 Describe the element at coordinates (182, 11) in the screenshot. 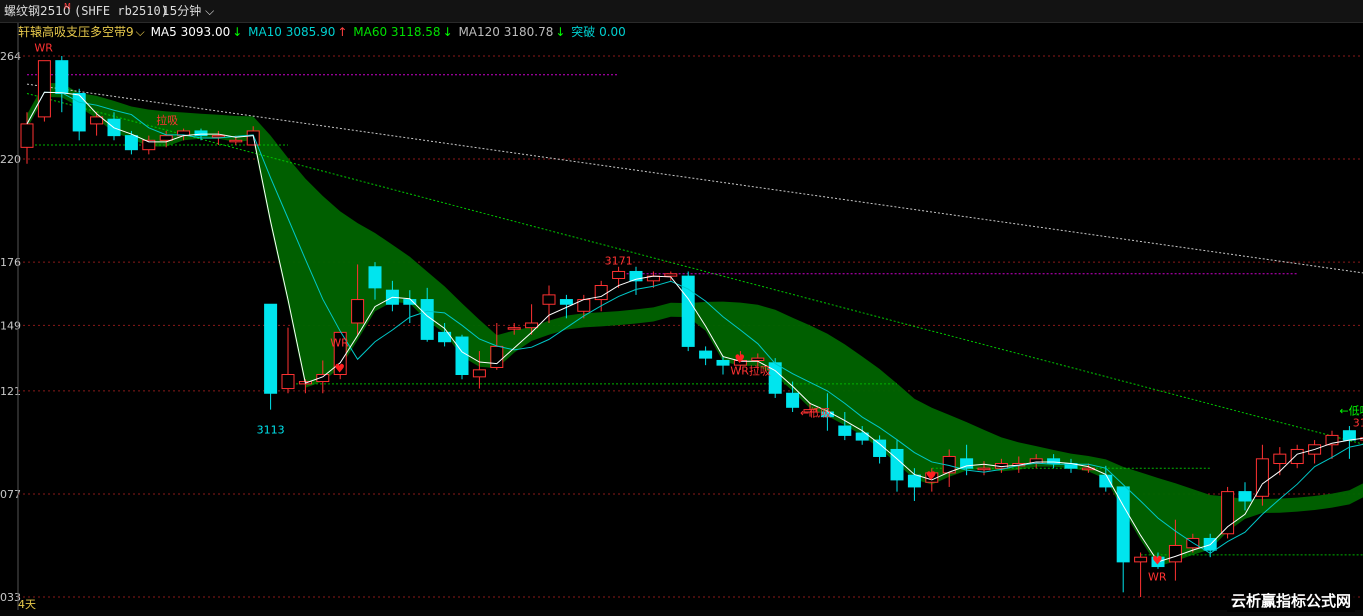

I see `period-label: 15分钟` at that location.